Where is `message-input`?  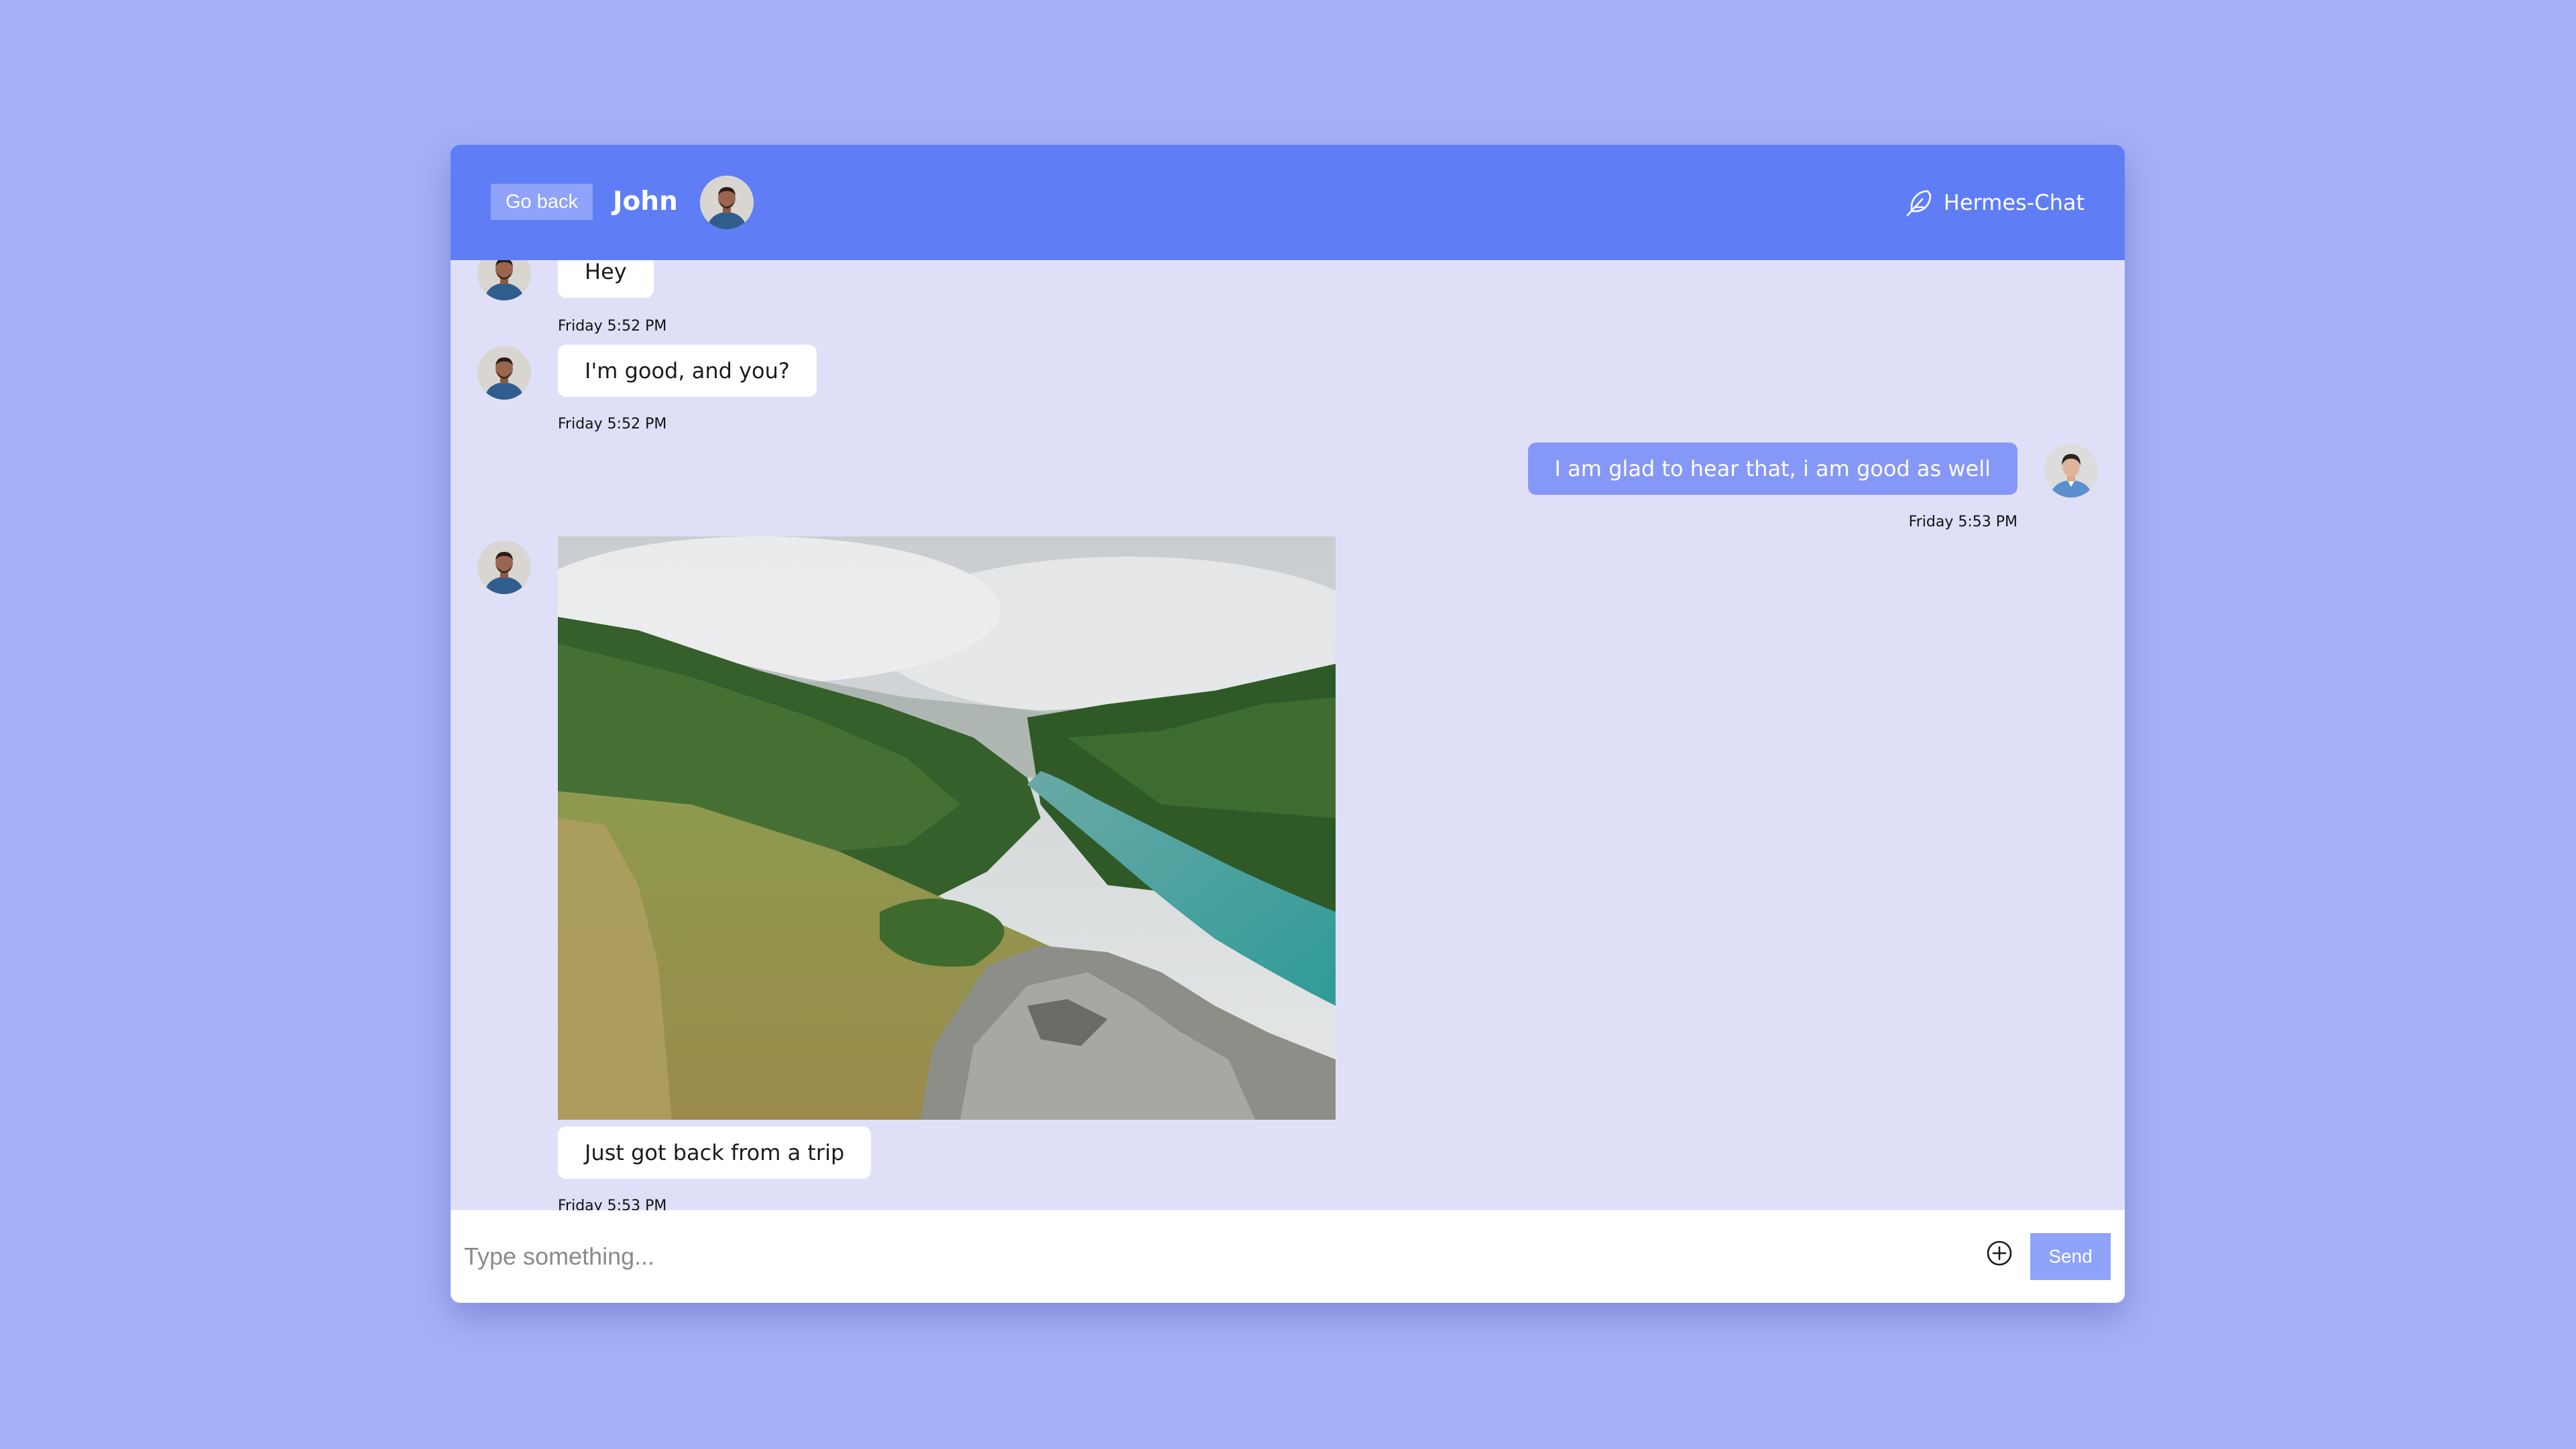
message-input is located at coordinates (1201, 1257).